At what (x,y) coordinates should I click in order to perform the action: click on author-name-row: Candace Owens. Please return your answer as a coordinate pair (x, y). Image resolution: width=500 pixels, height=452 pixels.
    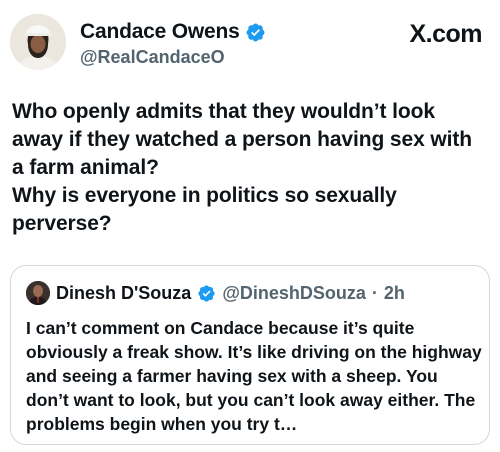
    Looking at the image, I should click on (173, 32).